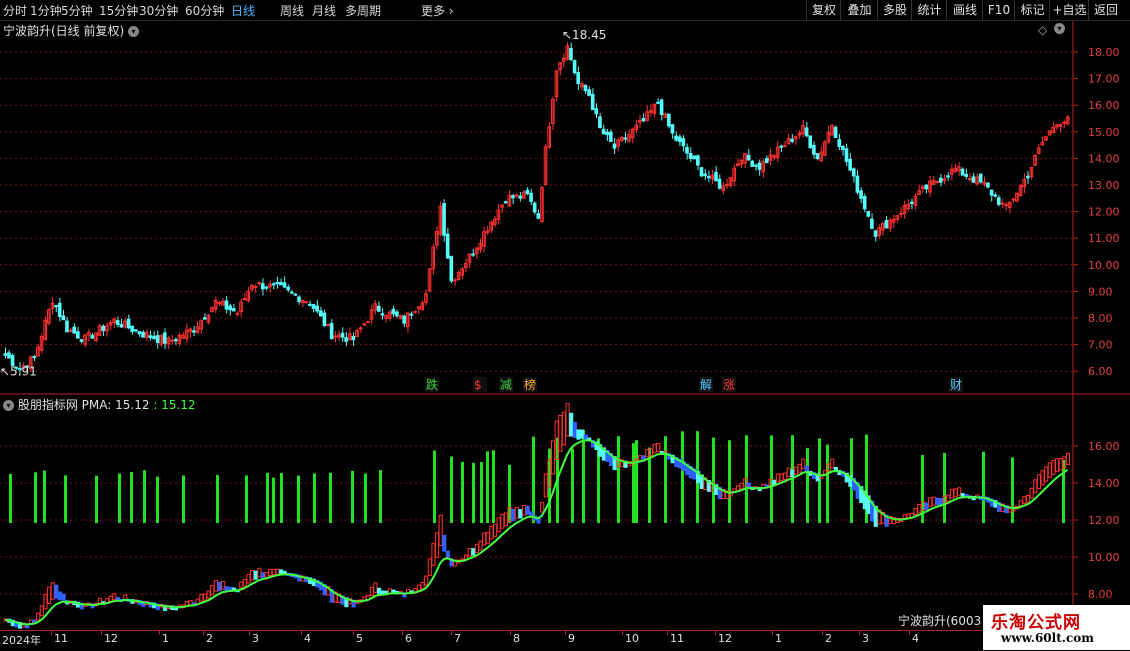 The height and width of the screenshot is (651, 1130). What do you see at coordinates (99, 404) in the screenshot?
I see `indicator-title: ▾ 股朋指标网 PMA: 15.12 : 15.12` at bounding box center [99, 404].